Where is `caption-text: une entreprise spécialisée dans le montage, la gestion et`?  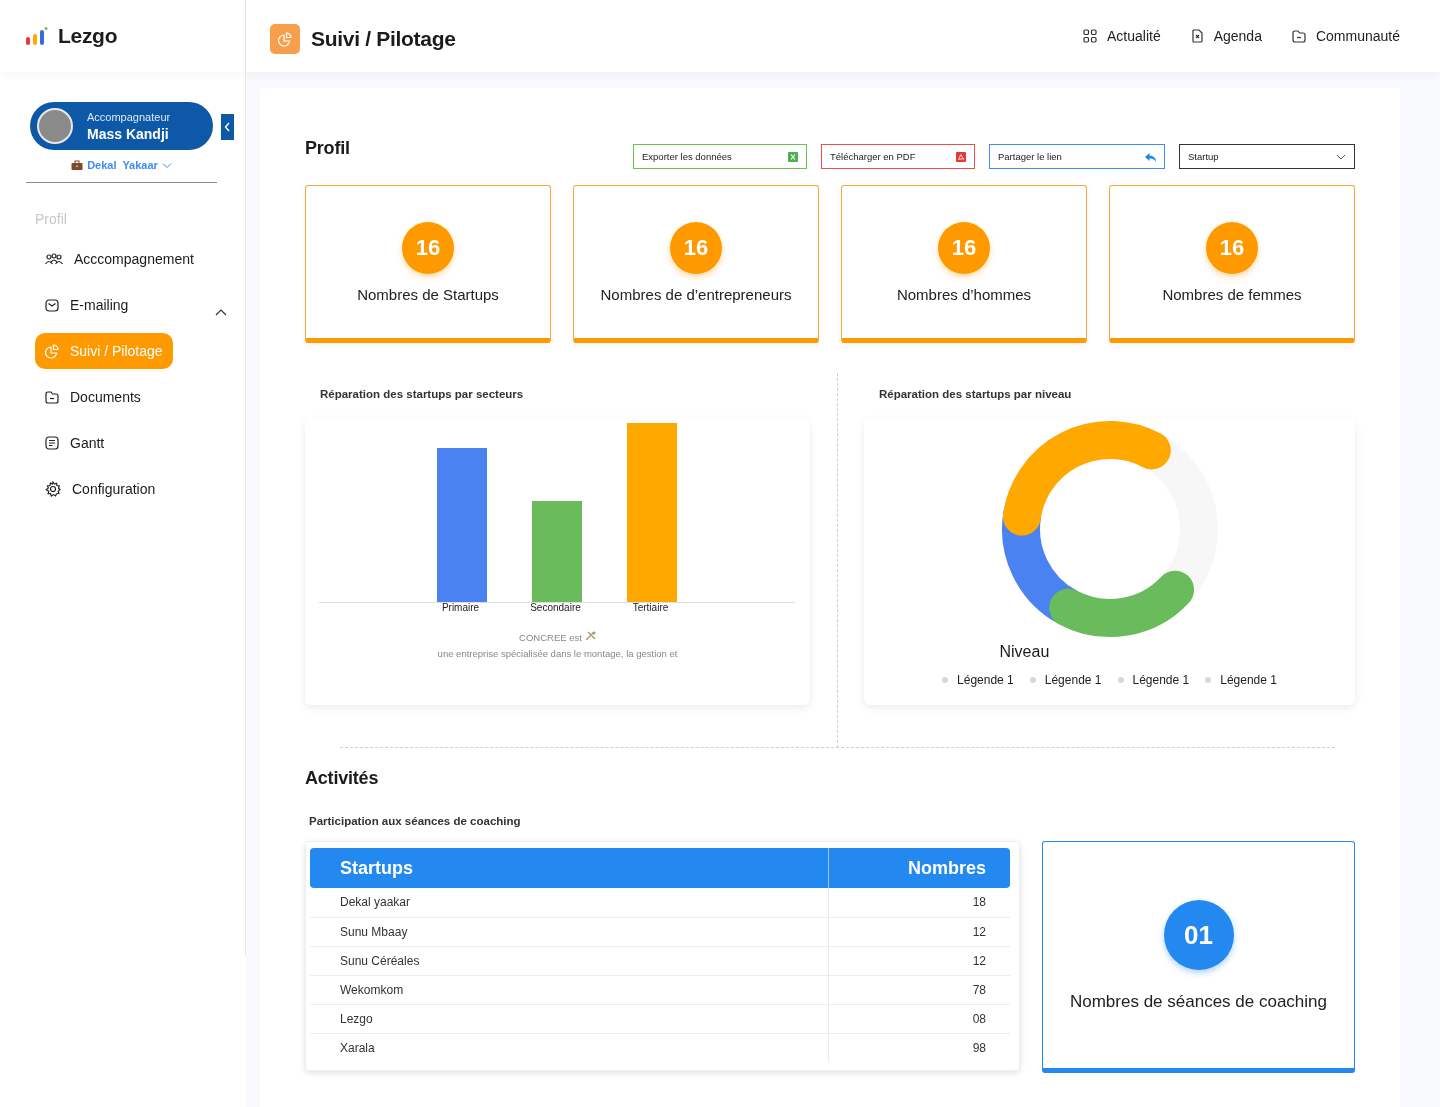 caption-text: une entreprise spécialisée dans le montage, la gestion et is located at coordinates (557, 653).